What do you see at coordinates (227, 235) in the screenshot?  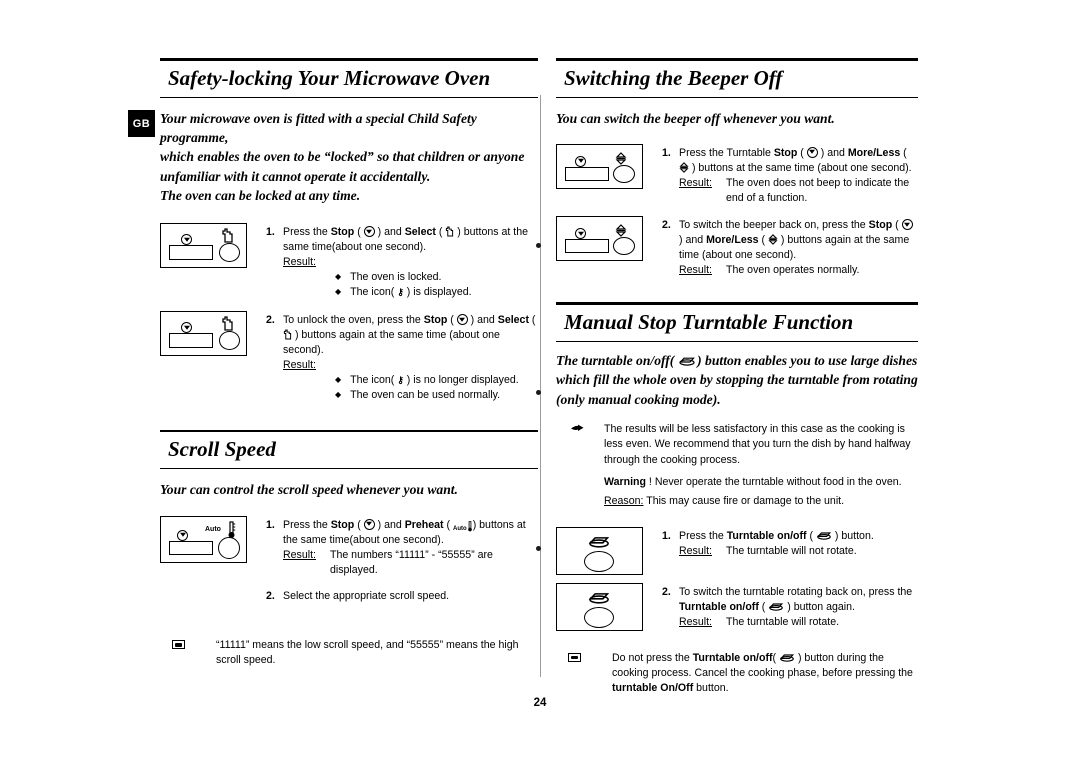 I see `select-hand-icon-svg` at bounding box center [227, 235].